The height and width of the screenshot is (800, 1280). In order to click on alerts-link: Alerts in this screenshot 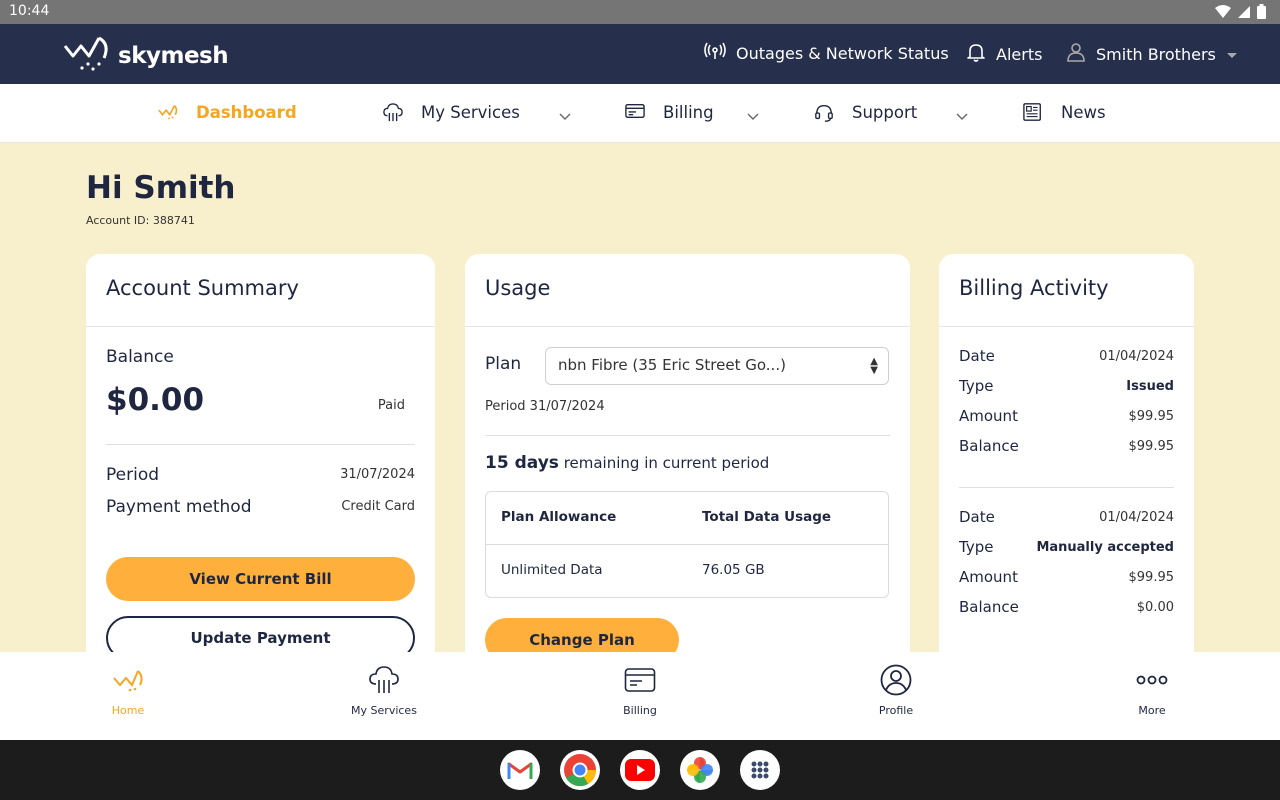, I will do `click(1004, 54)`.